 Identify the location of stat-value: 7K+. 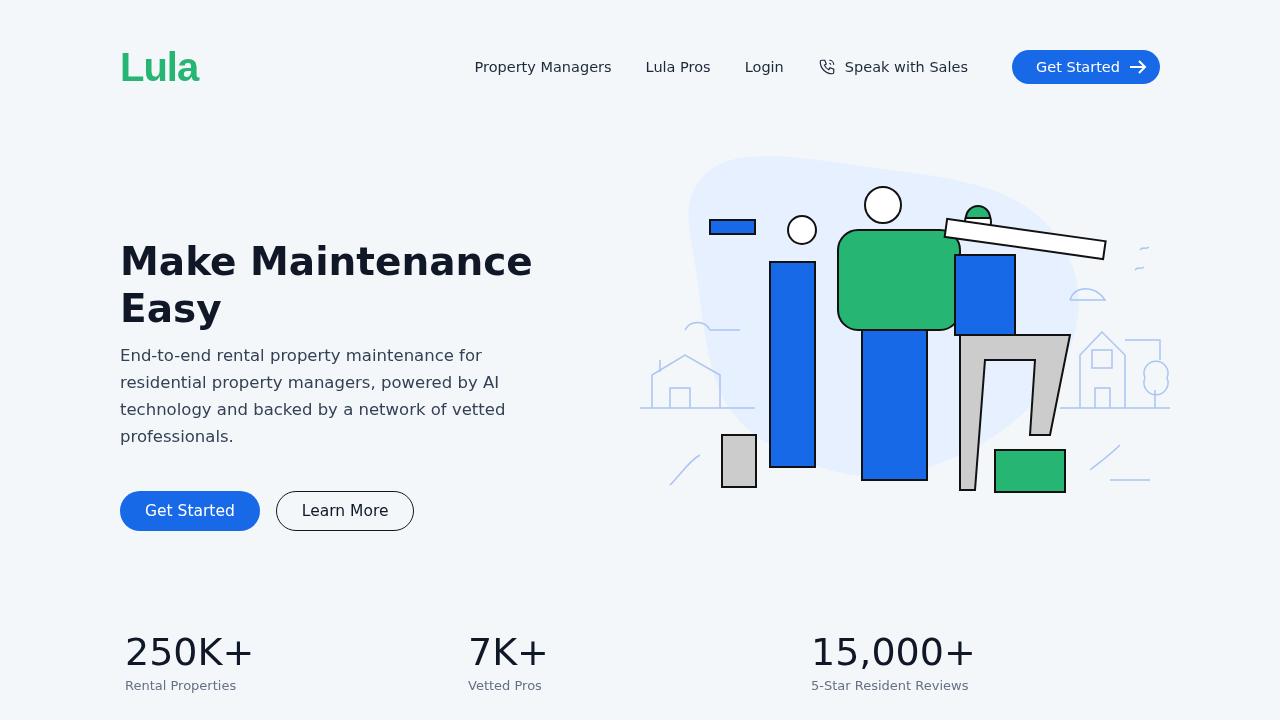
(509, 652).